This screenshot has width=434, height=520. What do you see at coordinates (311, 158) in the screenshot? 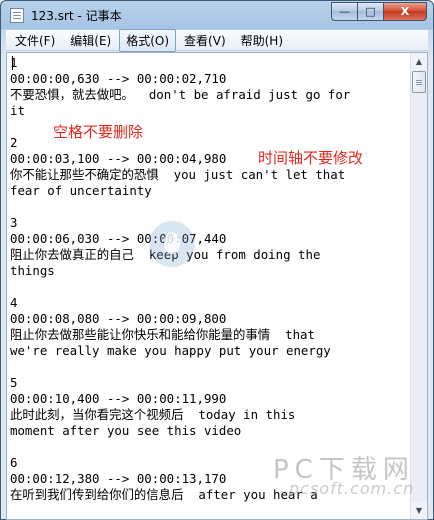
I see `annotation-time-note: 时间轴不要修改` at bounding box center [311, 158].